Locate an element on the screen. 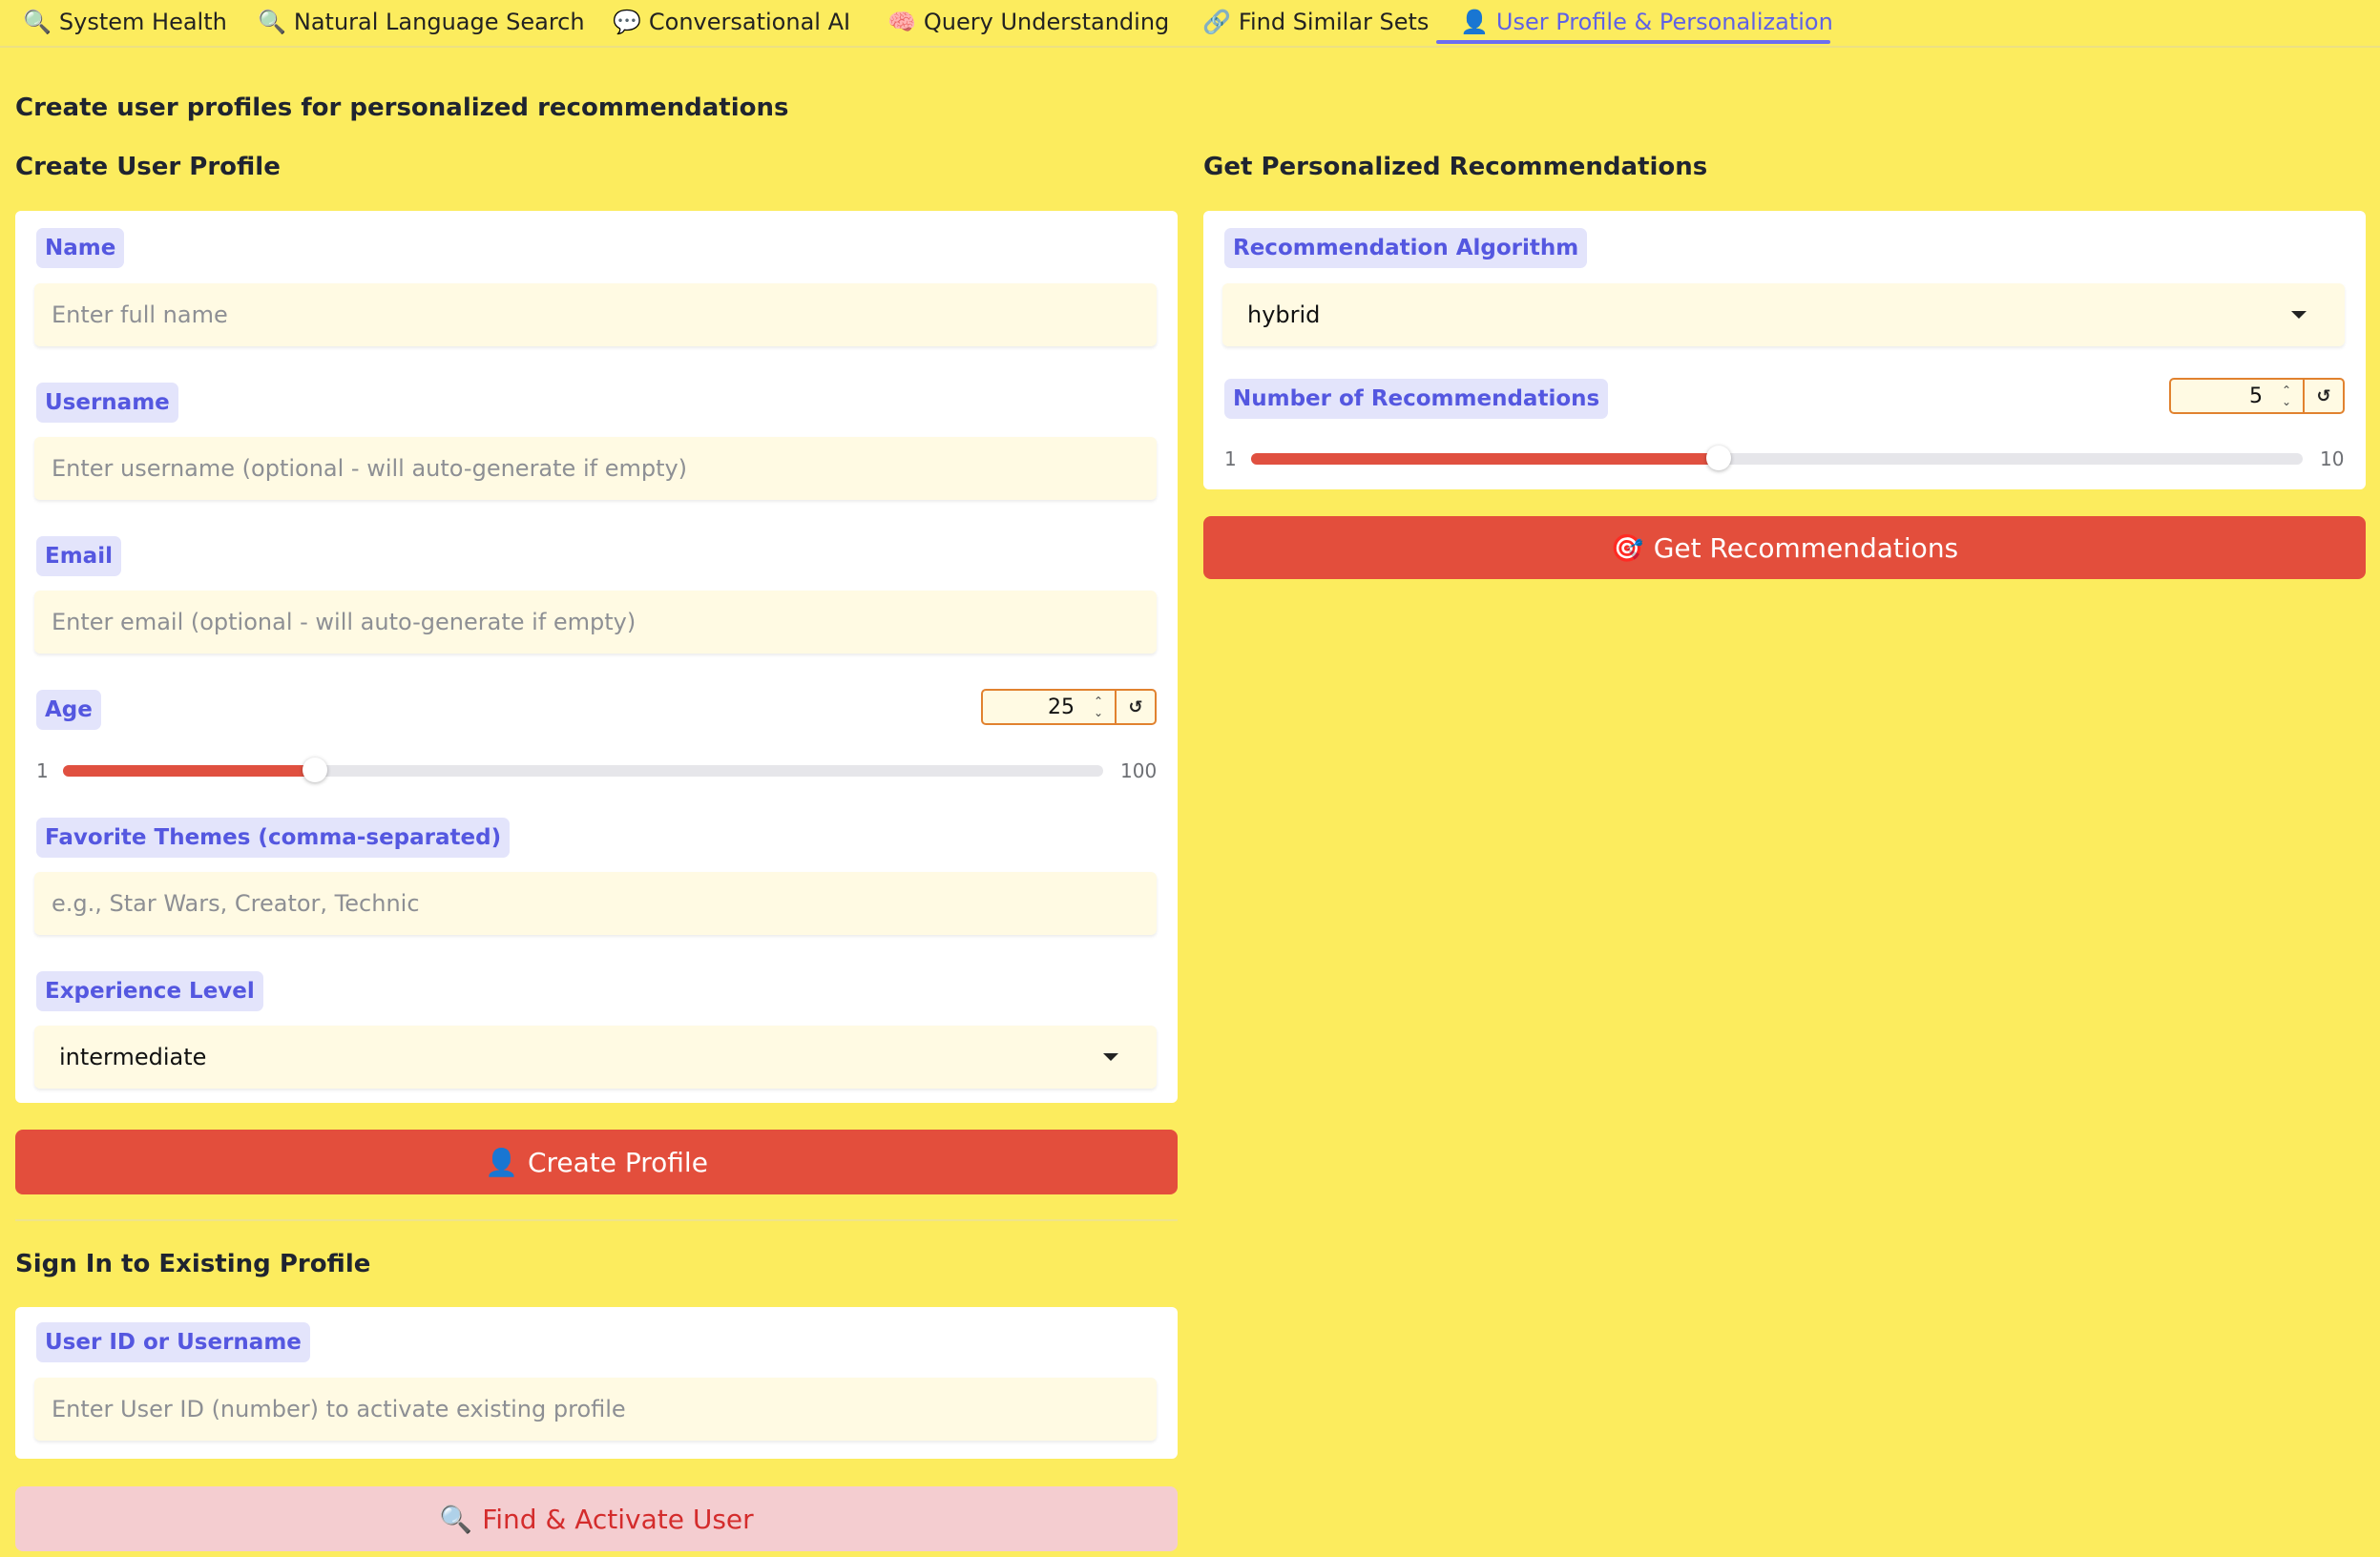 The image size is (2380, 1557). experience-select: intermediate is located at coordinates (596, 1058).